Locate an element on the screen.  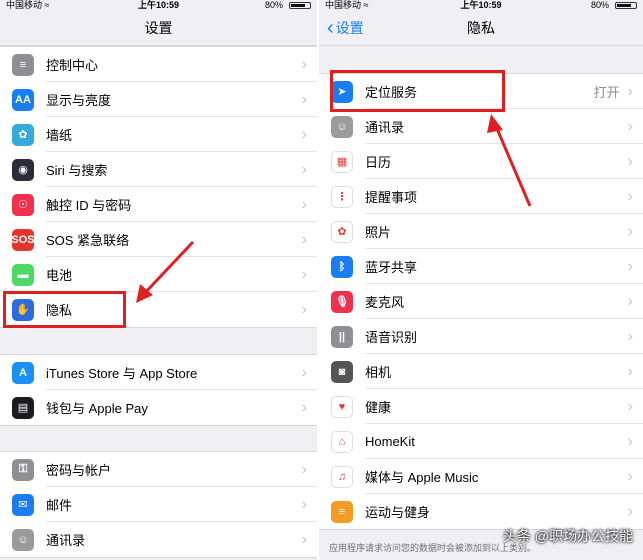
red-arrow-location is located at coordinates (509, 160).